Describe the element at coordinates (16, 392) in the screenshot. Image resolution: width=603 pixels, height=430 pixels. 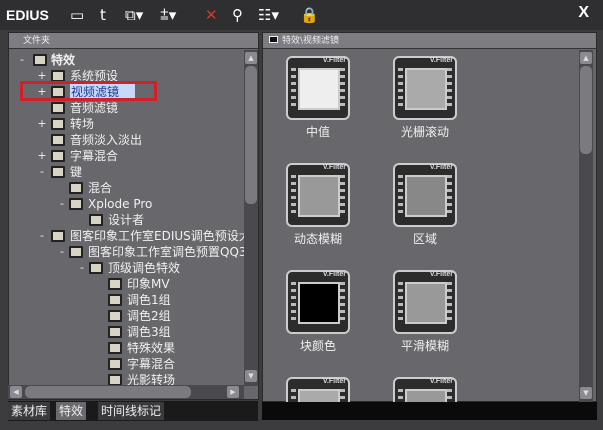
I see `scroll-left-button: ◀` at that location.